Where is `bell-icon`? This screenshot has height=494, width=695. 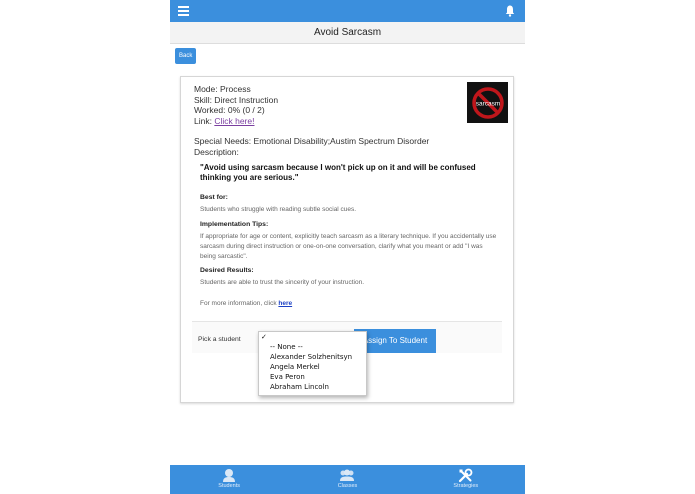
bell-icon is located at coordinates (510, 11).